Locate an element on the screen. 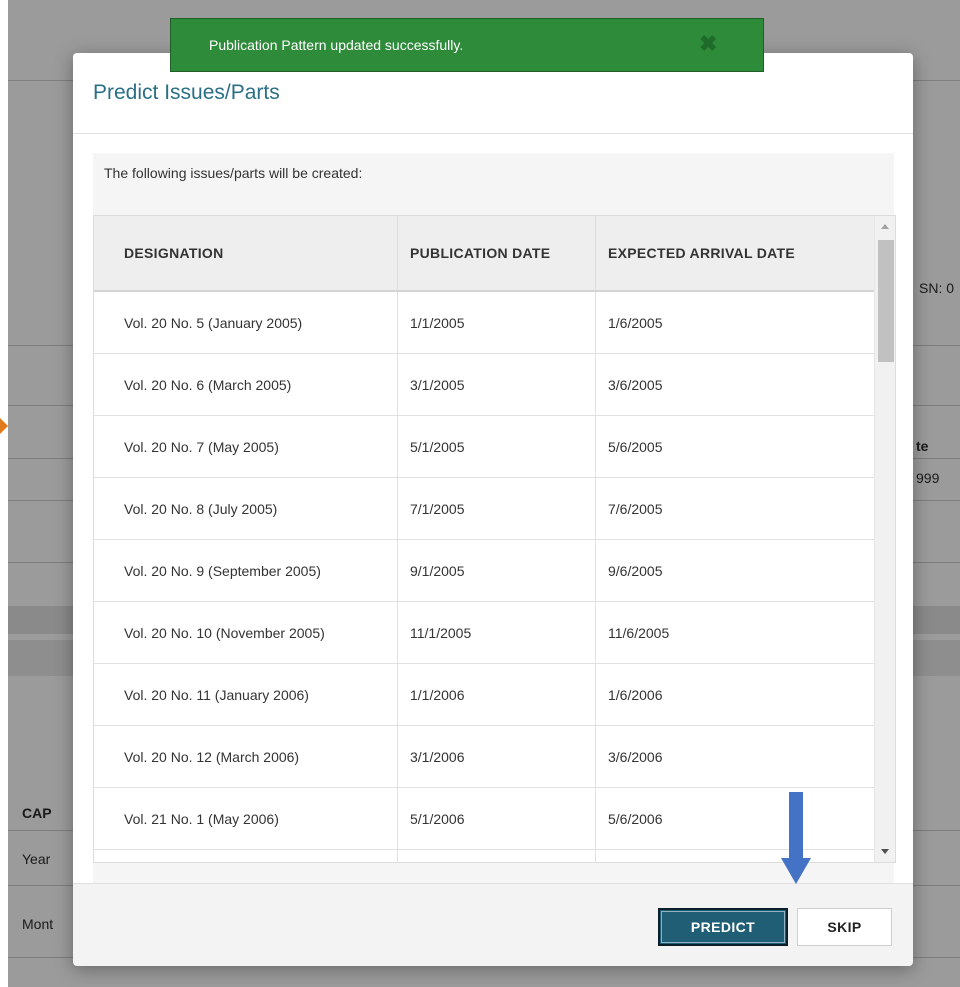  expected-arrival-date-cell: 11/6/2005 is located at coordinates (745, 632).